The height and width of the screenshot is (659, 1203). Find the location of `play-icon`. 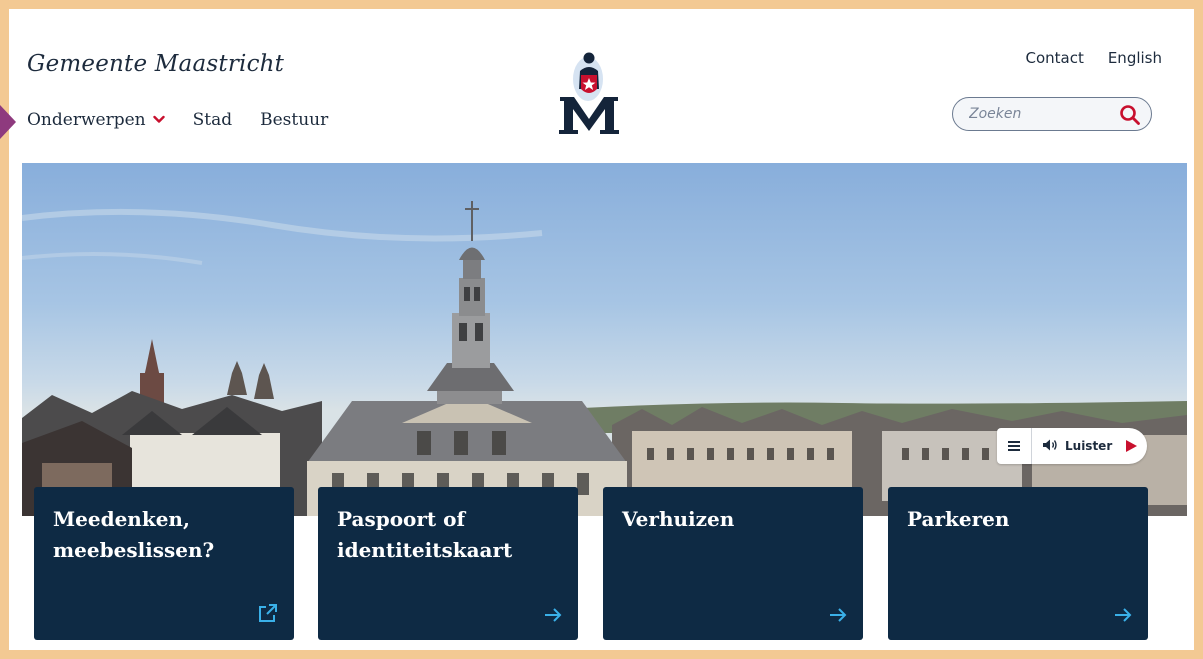

play-icon is located at coordinates (1132, 446).